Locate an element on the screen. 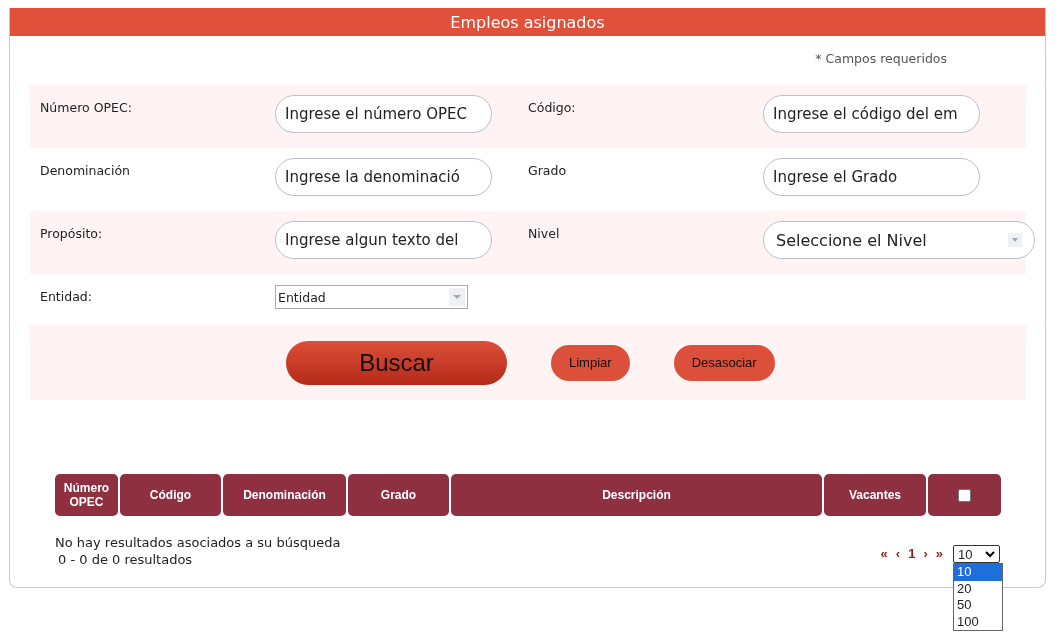  select-field: Entidad is located at coordinates (371, 297).